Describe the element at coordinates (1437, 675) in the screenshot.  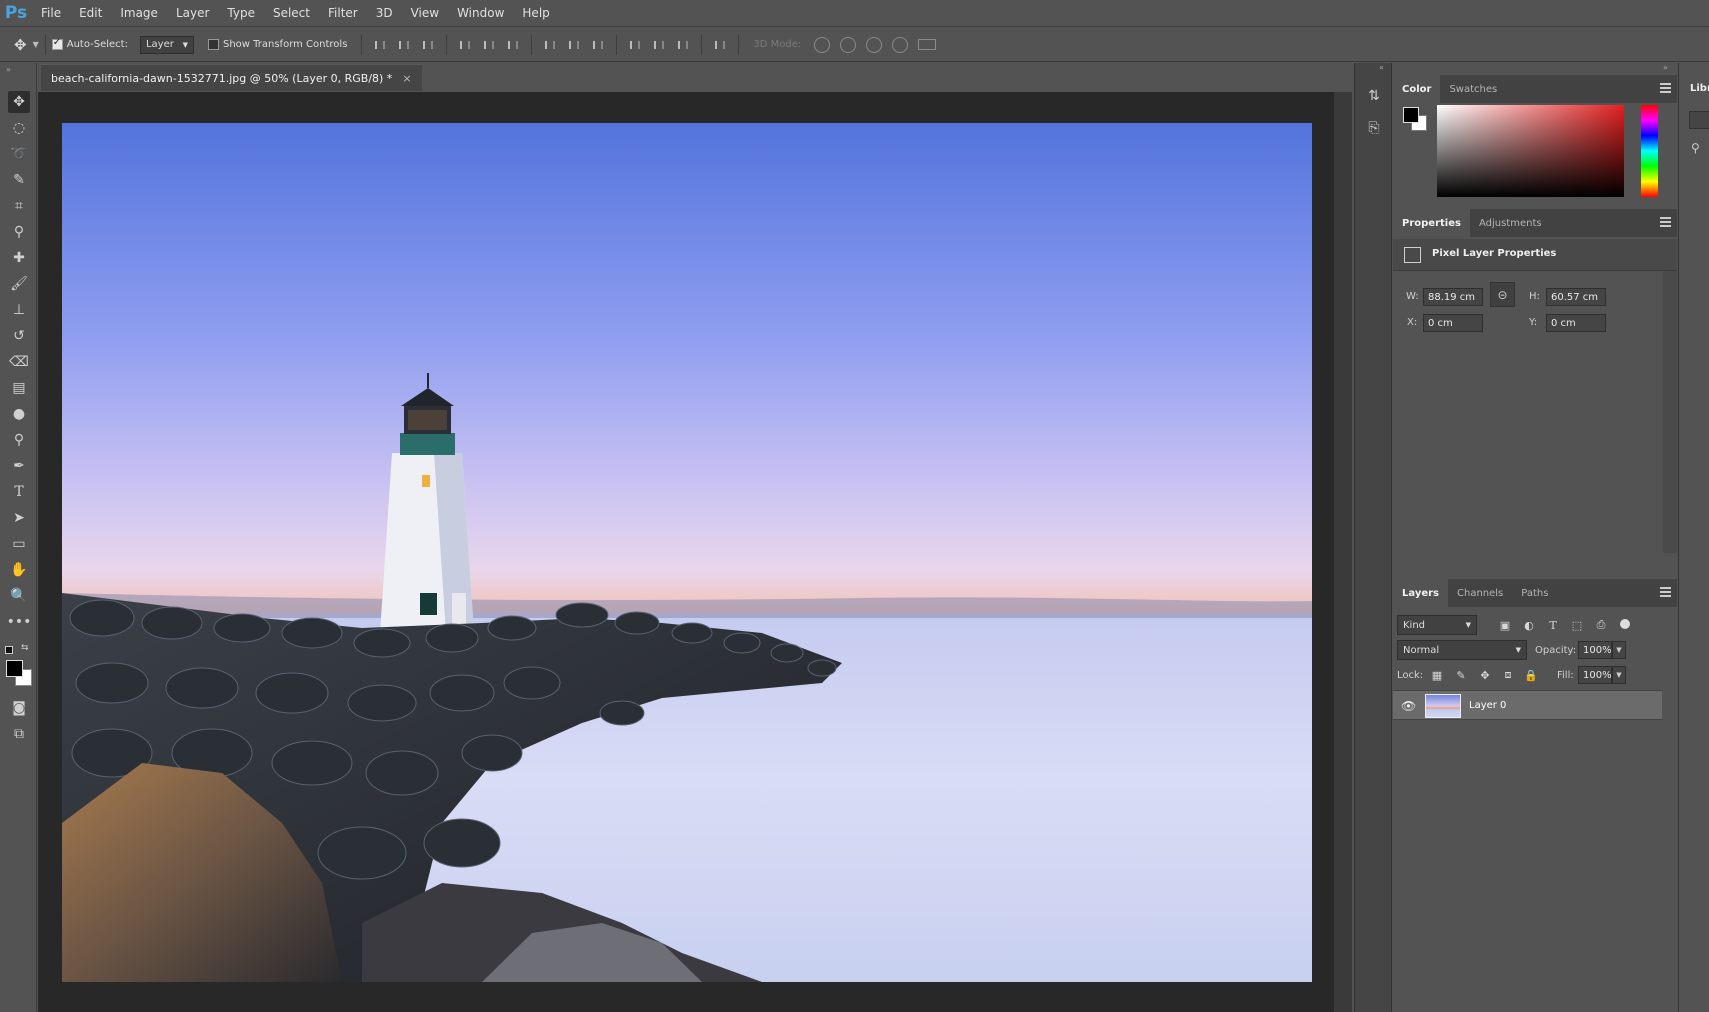
I see `lock-transparent-pixels-icon: ▦` at that location.